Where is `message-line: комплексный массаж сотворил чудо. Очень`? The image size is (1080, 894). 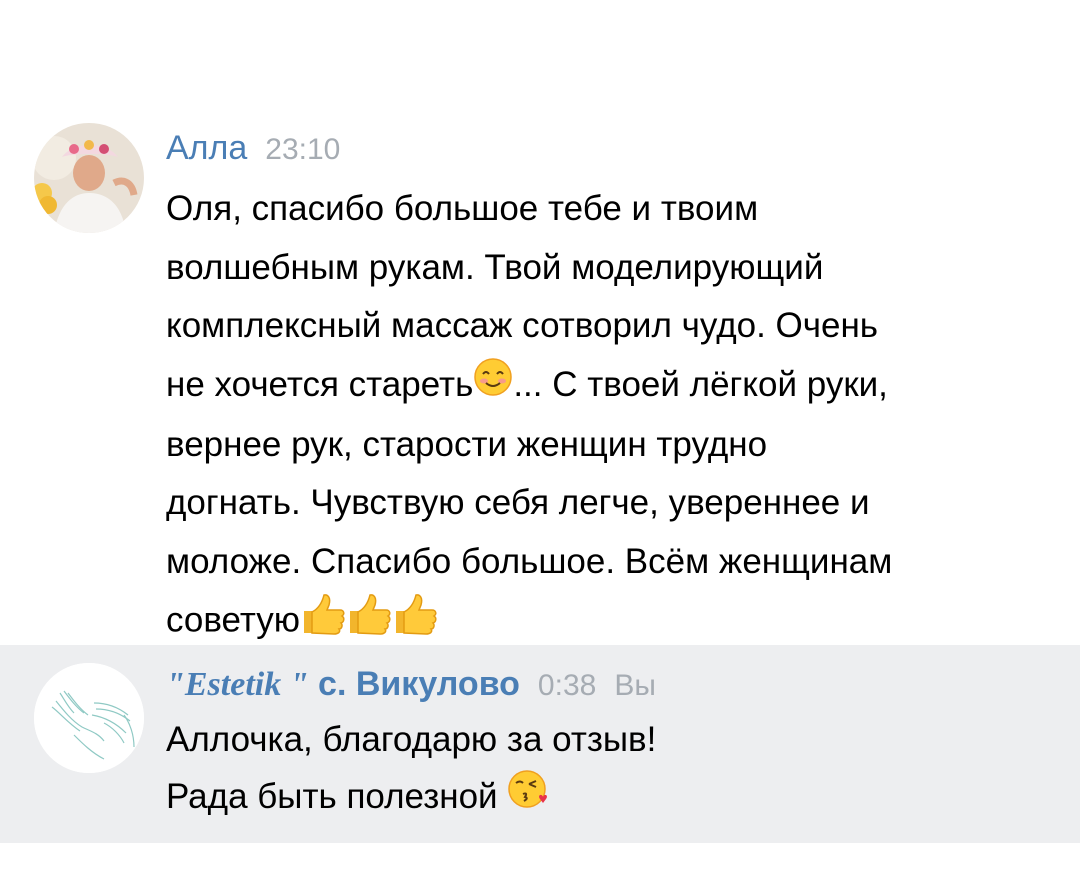
message-line: комплексный массаж сотворил чудо. Очень is located at coordinates (522, 325).